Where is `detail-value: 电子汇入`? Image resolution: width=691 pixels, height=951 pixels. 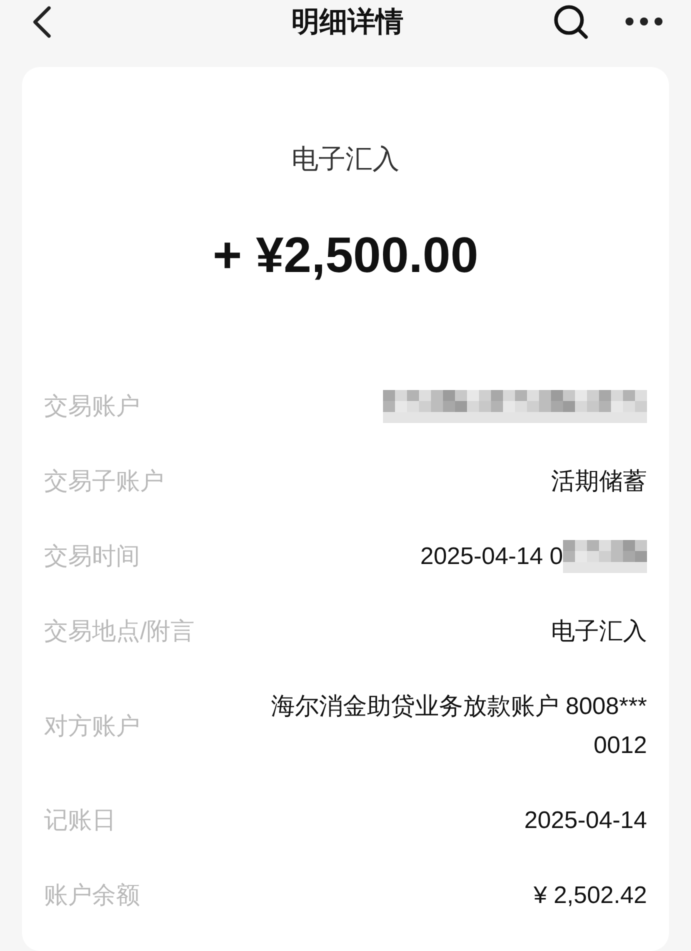
detail-value: 电子汇入 is located at coordinates (599, 632).